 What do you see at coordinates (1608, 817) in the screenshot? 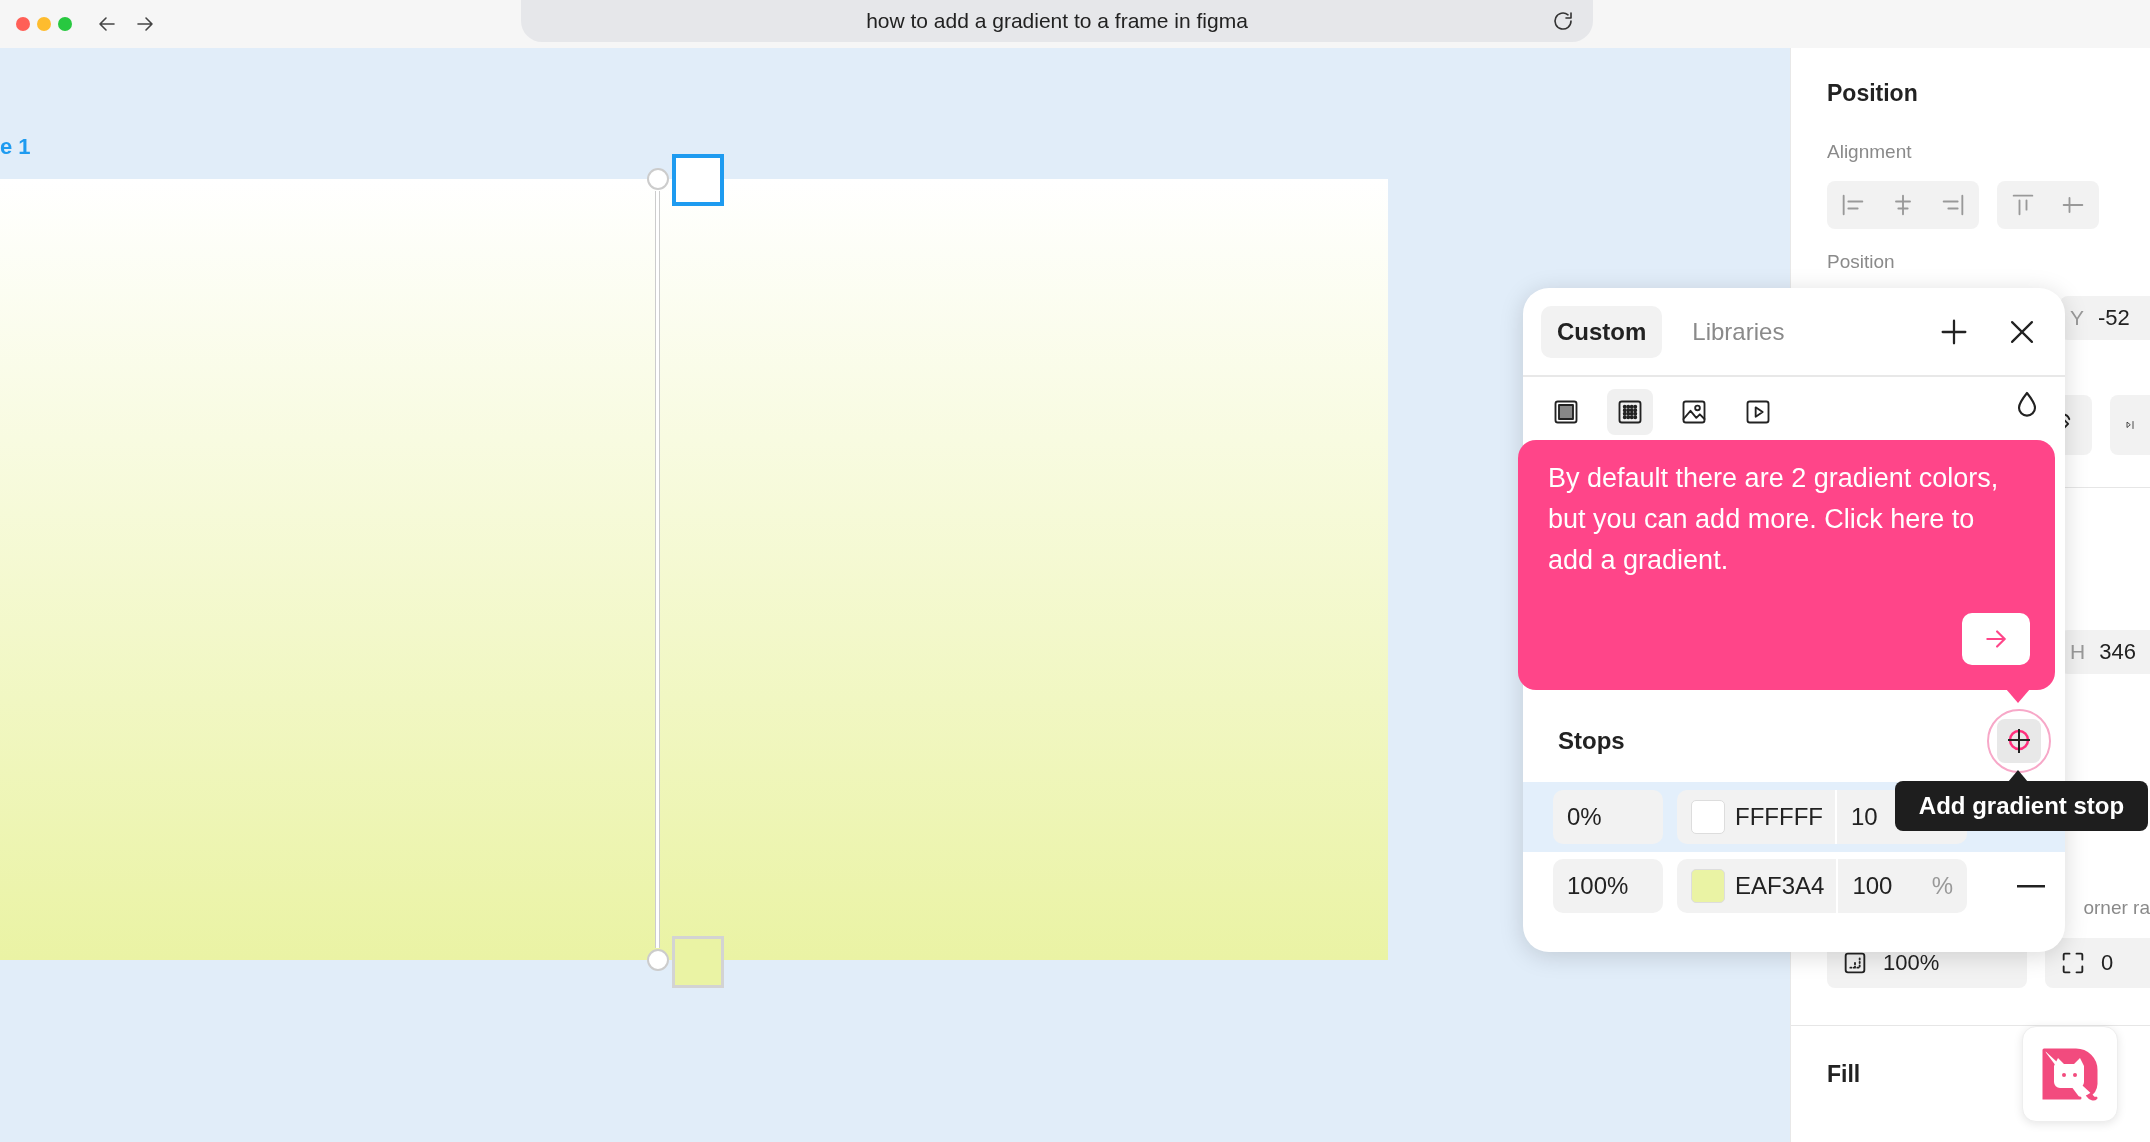
I see `stop-position-field: 0%` at bounding box center [1608, 817].